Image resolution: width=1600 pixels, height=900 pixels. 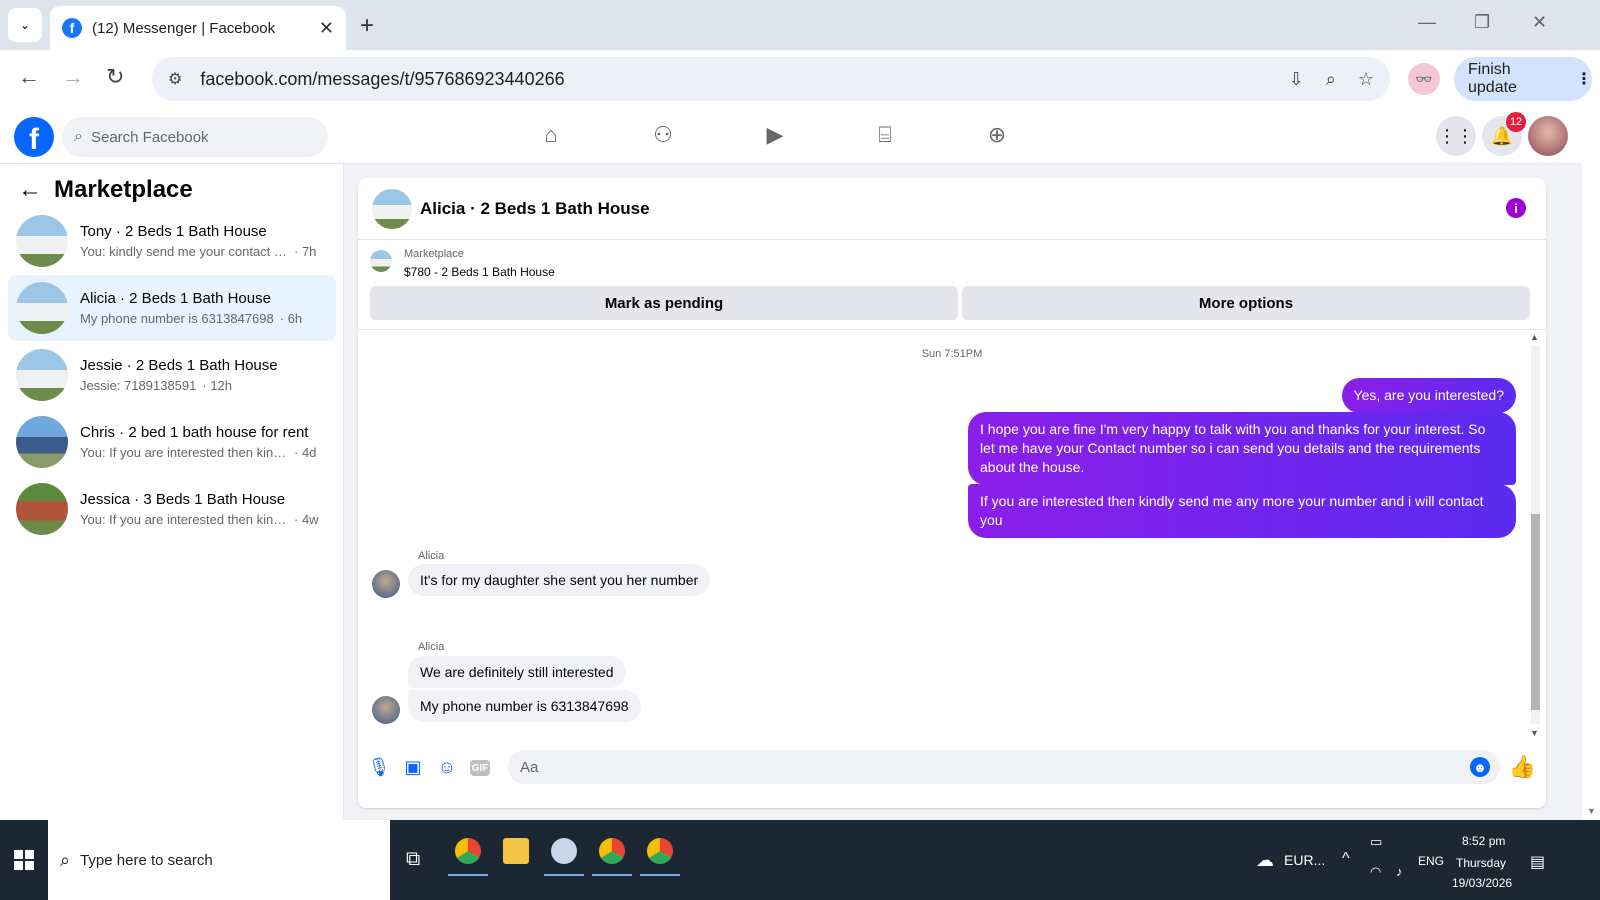 I want to click on video-icon: ▶, so click(x=775, y=136).